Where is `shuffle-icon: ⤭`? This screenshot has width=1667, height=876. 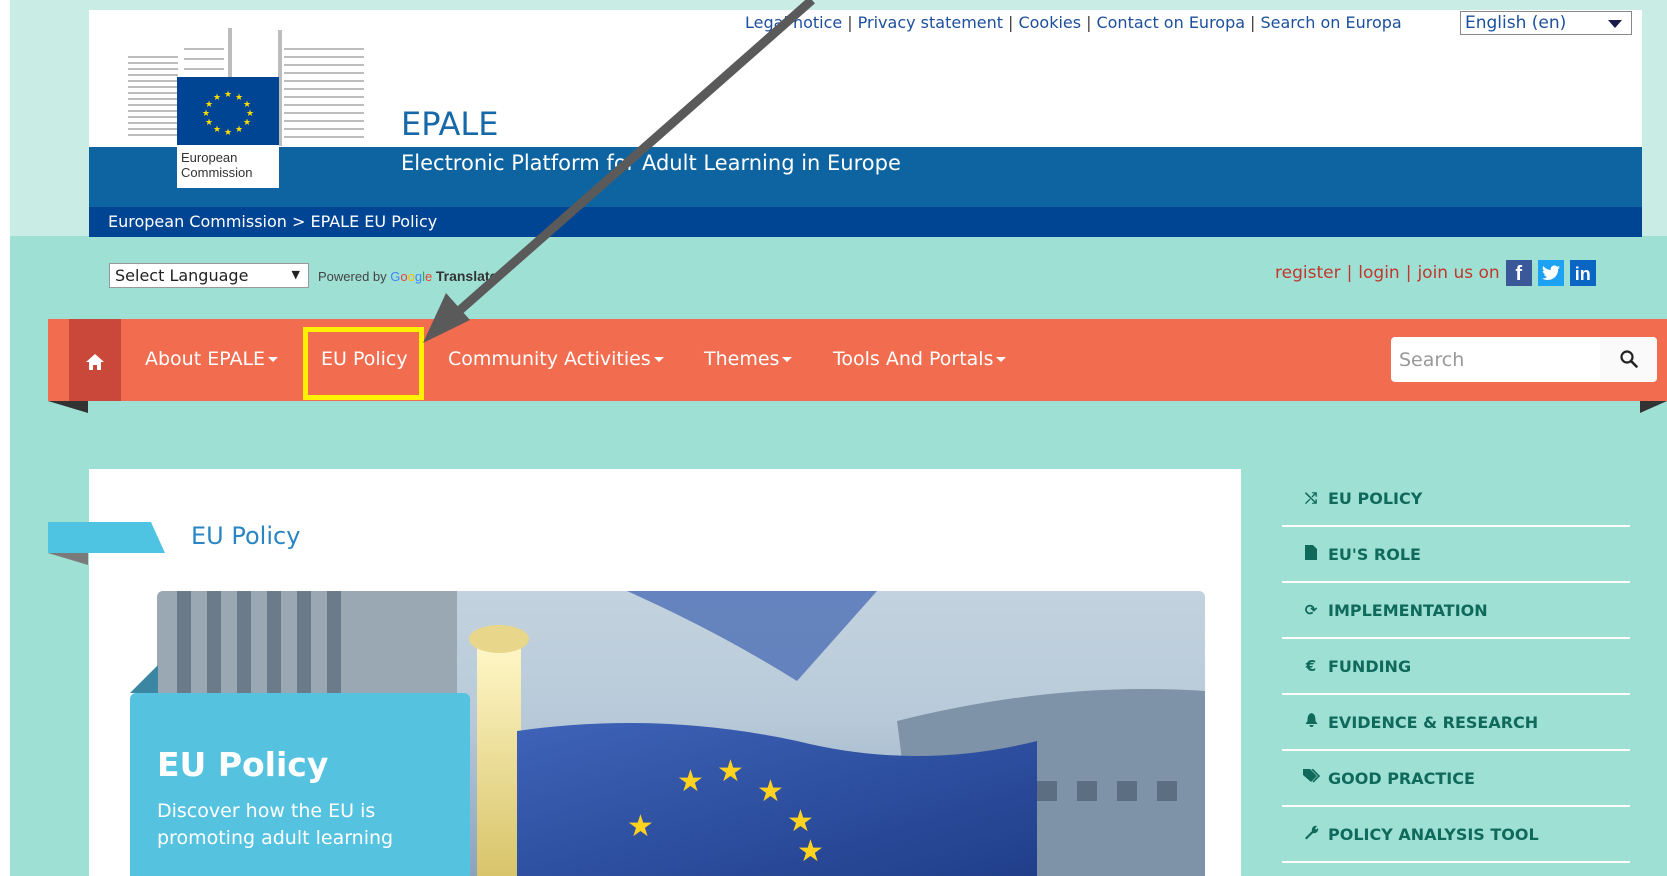 shuffle-icon: ⤭ is located at coordinates (1310, 498).